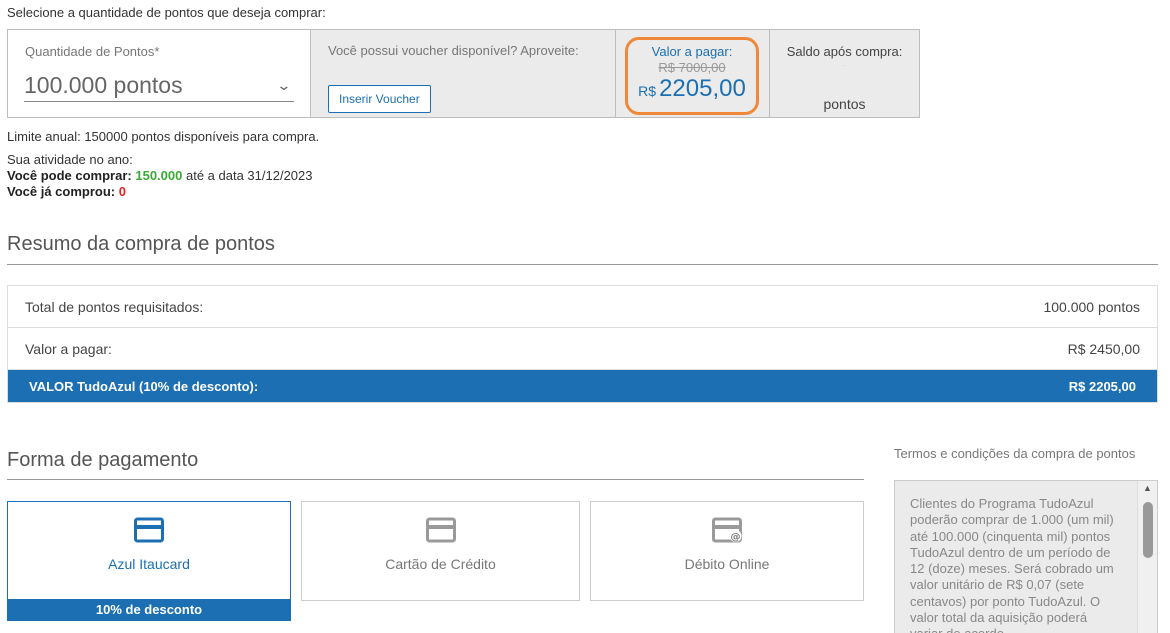  What do you see at coordinates (1103, 348) in the screenshot?
I see `summary-row-value: R$ 2450,00` at bounding box center [1103, 348].